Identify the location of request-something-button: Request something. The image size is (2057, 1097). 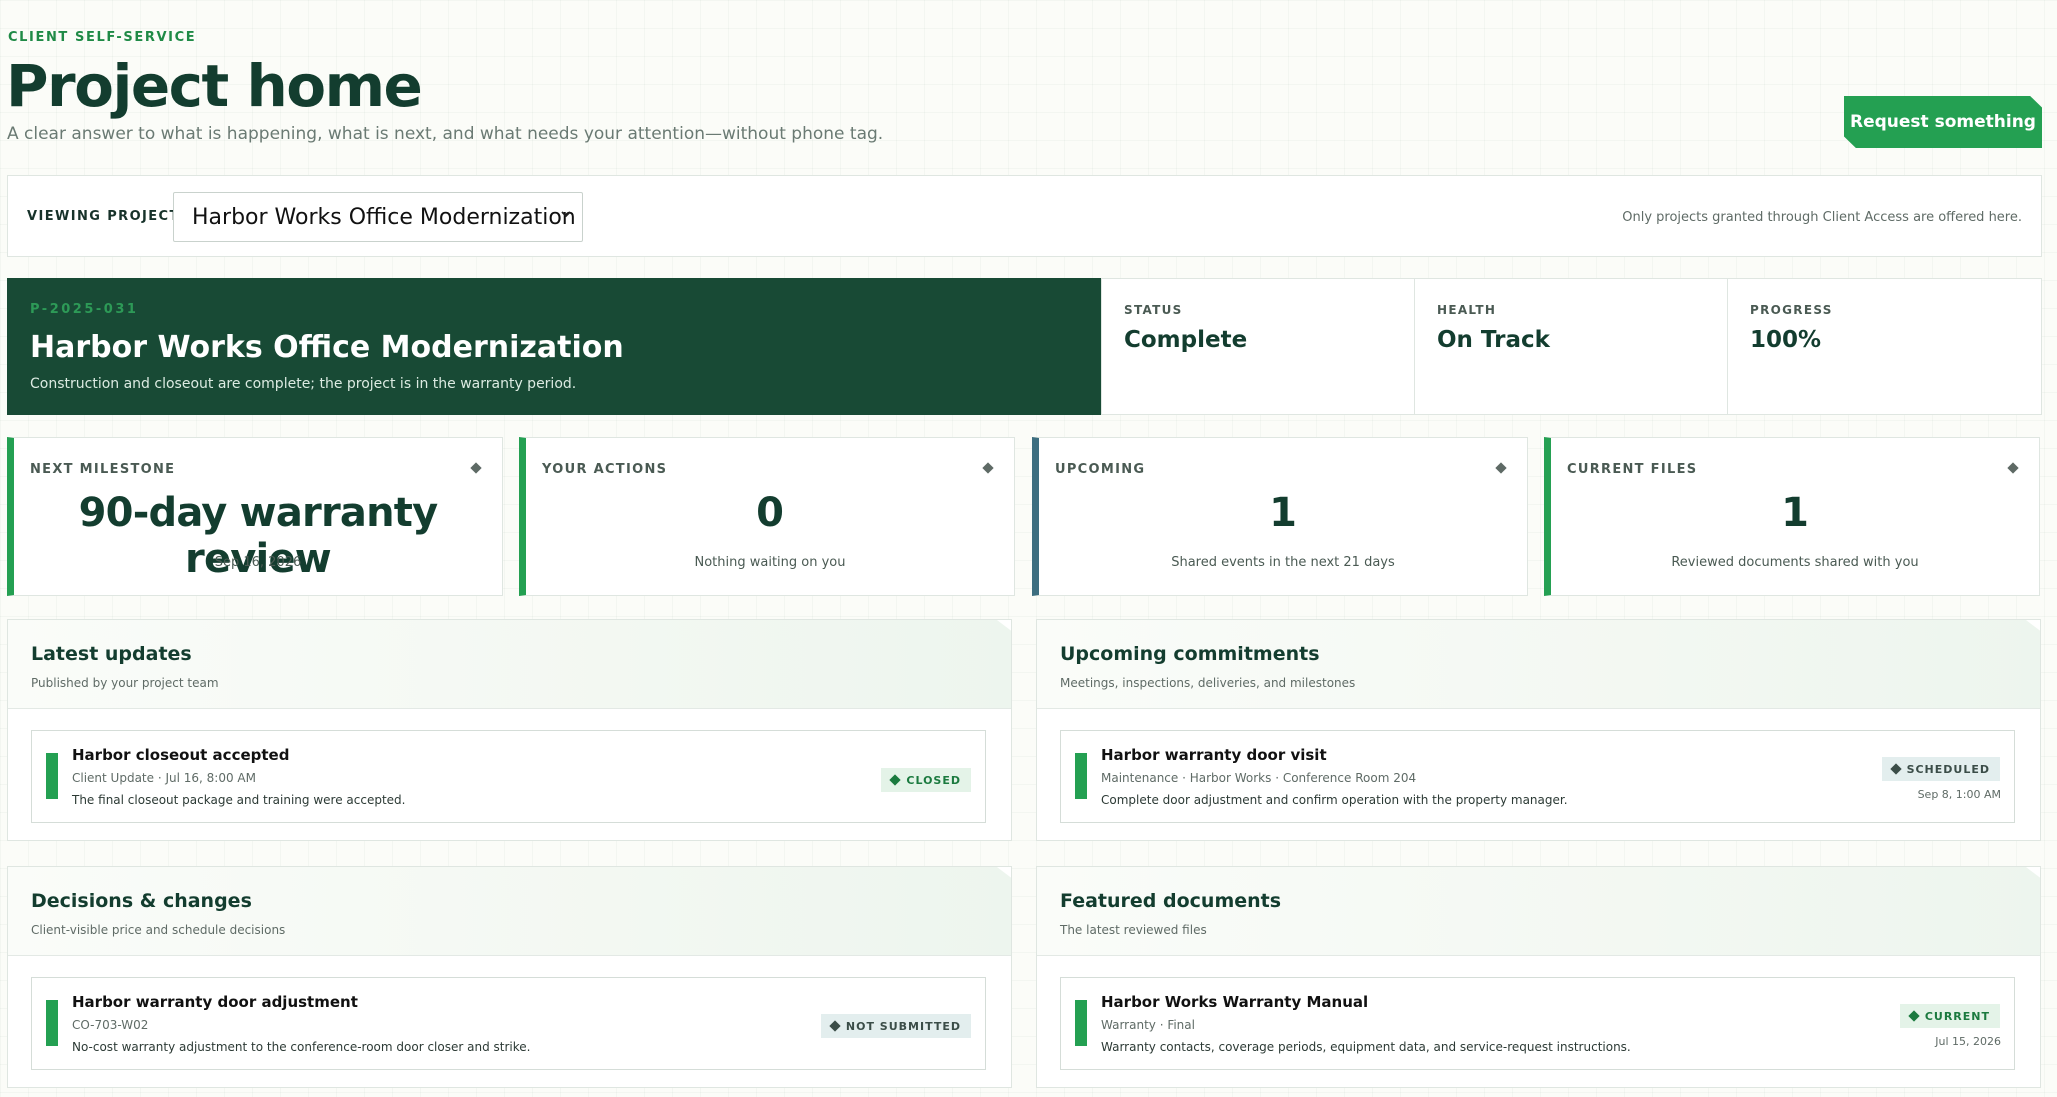
(1943, 122).